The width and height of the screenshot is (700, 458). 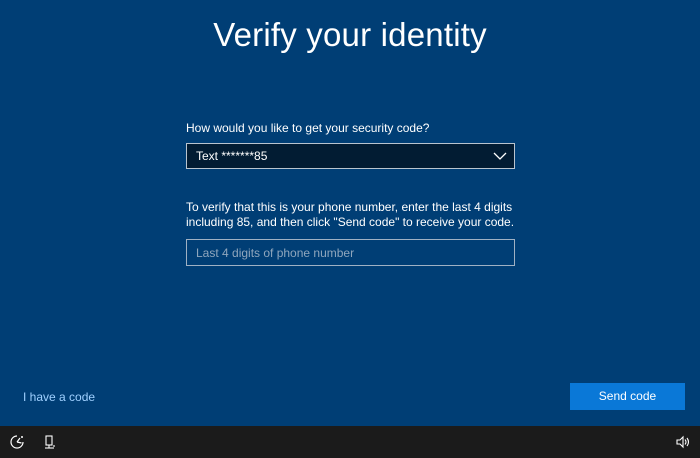 What do you see at coordinates (500, 156) in the screenshot?
I see `chevron-down-icon` at bounding box center [500, 156].